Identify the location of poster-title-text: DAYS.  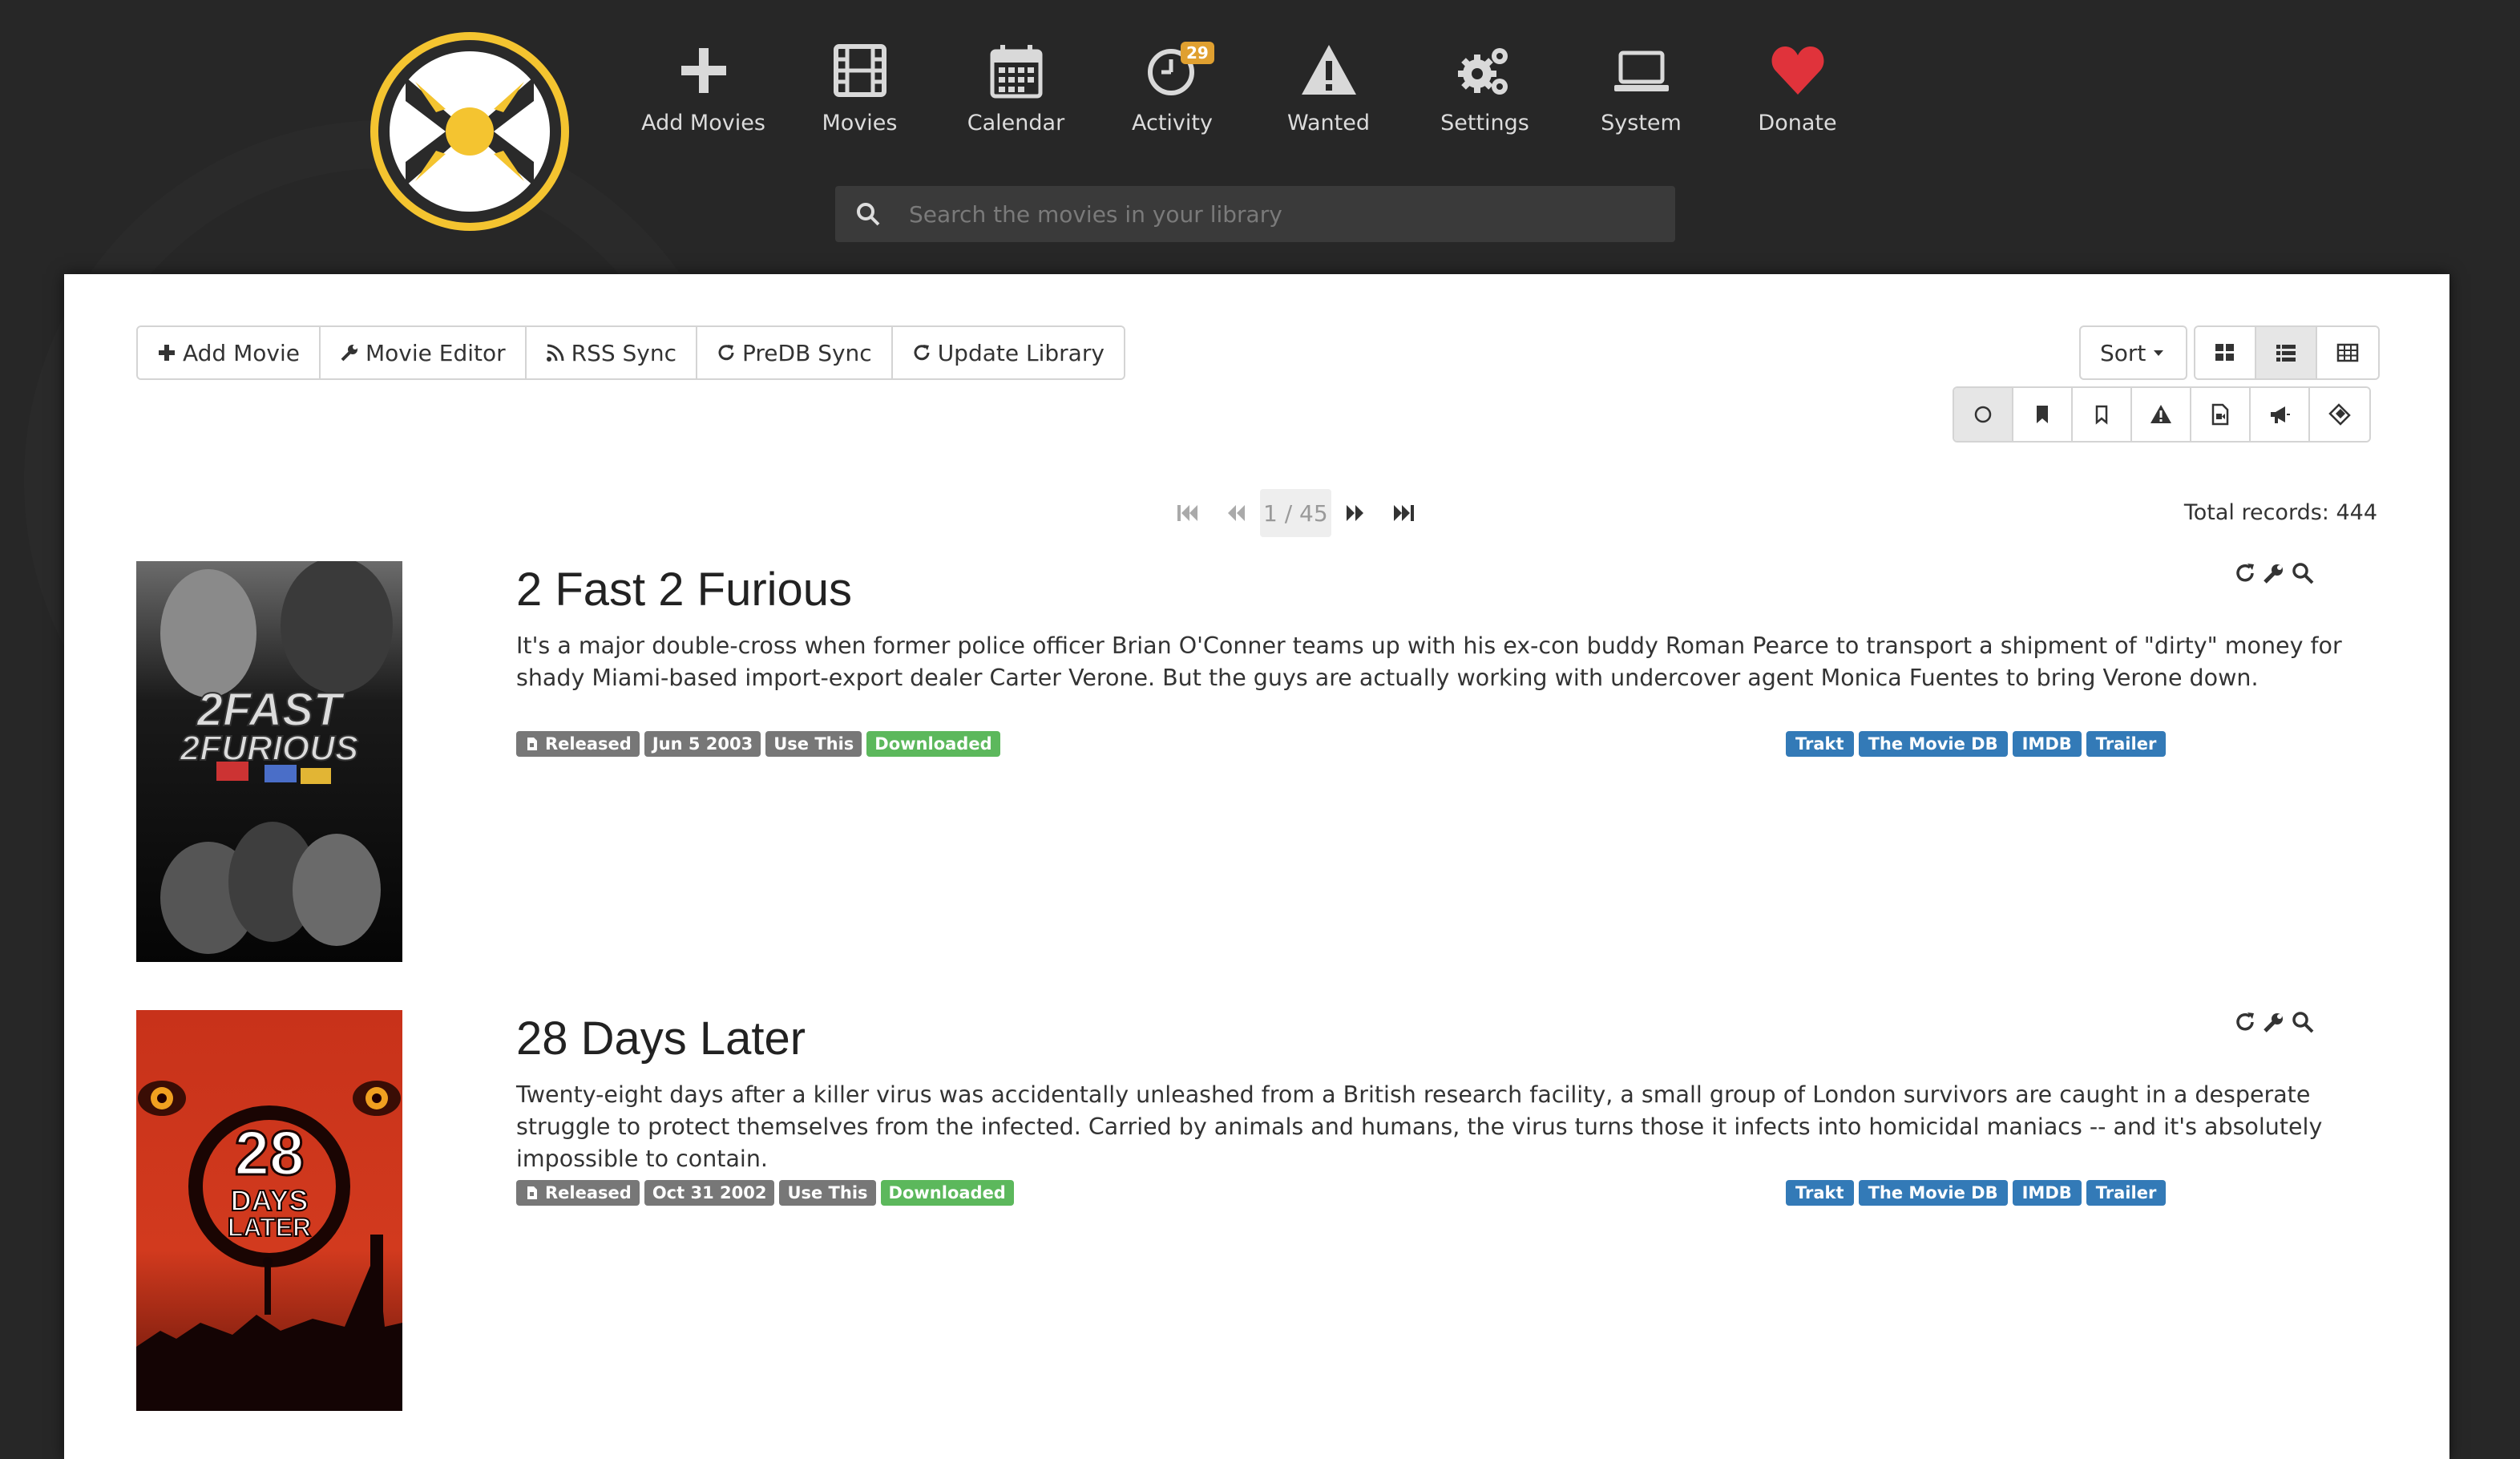
(270, 1201).